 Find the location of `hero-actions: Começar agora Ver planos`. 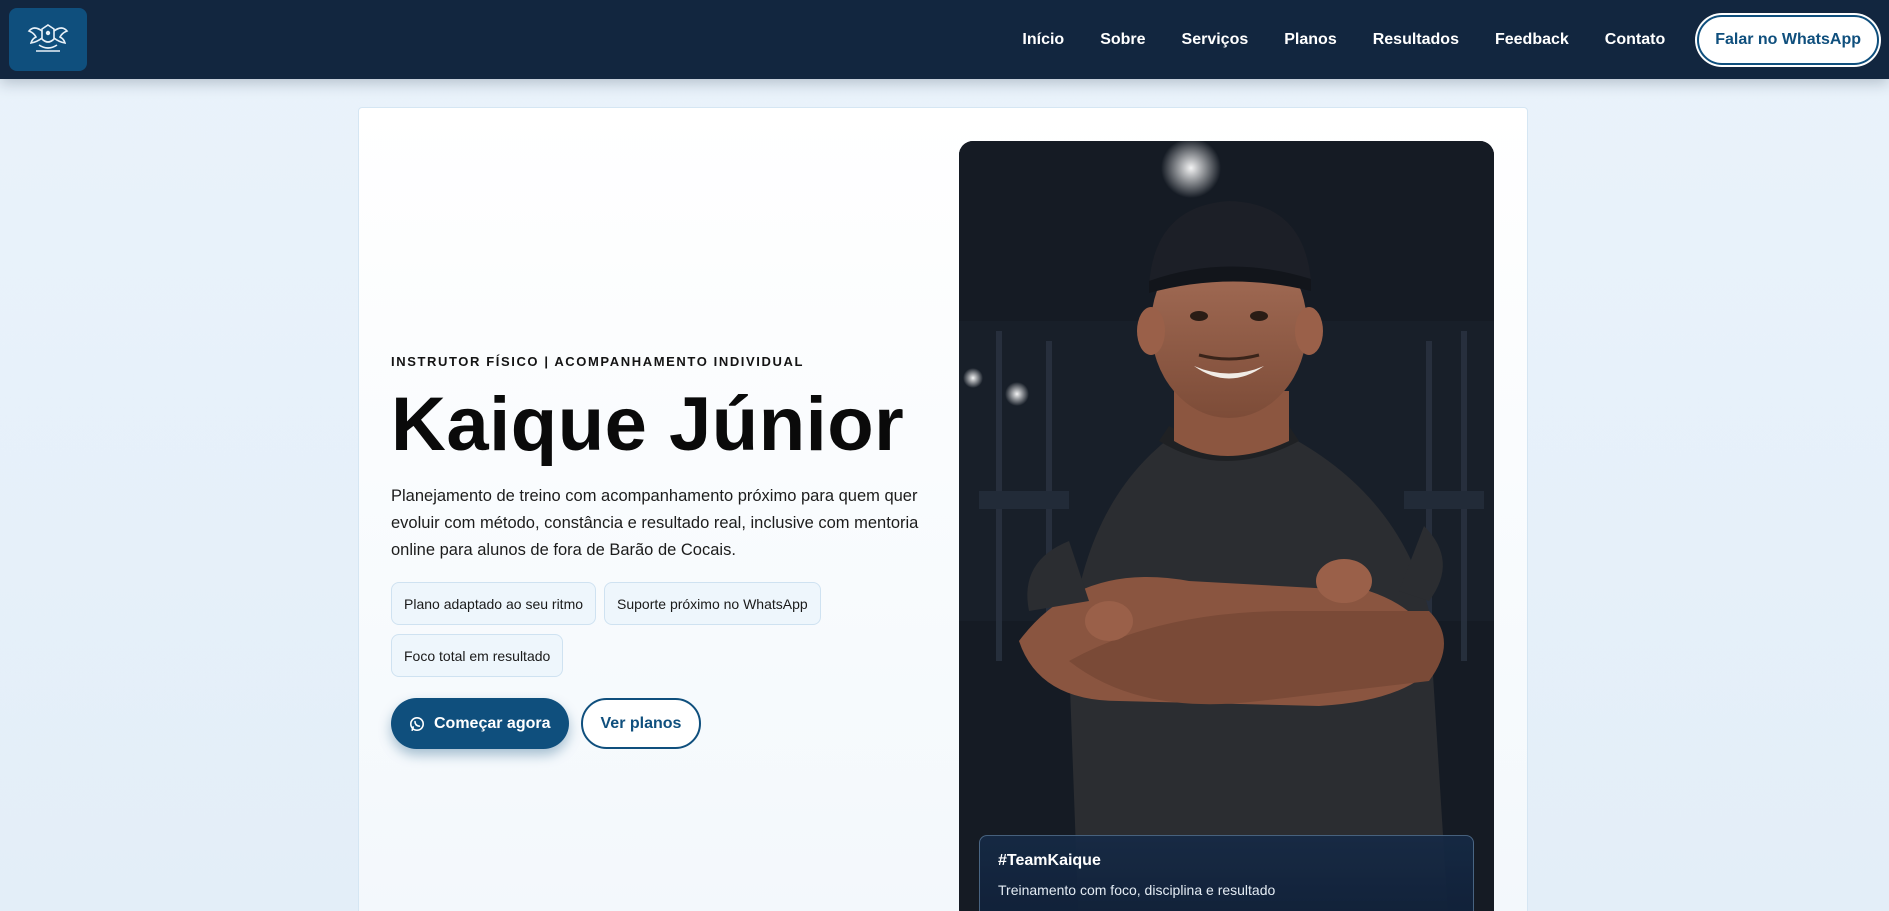

hero-actions: Começar agora Ver planos is located at coordinates (661, 723).